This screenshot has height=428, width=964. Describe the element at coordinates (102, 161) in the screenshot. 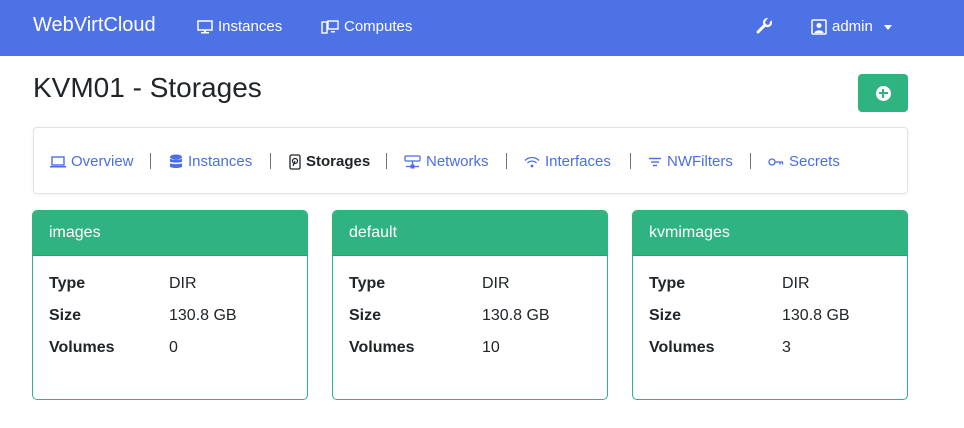

I see `tab-overview-label: Overview` at that location.